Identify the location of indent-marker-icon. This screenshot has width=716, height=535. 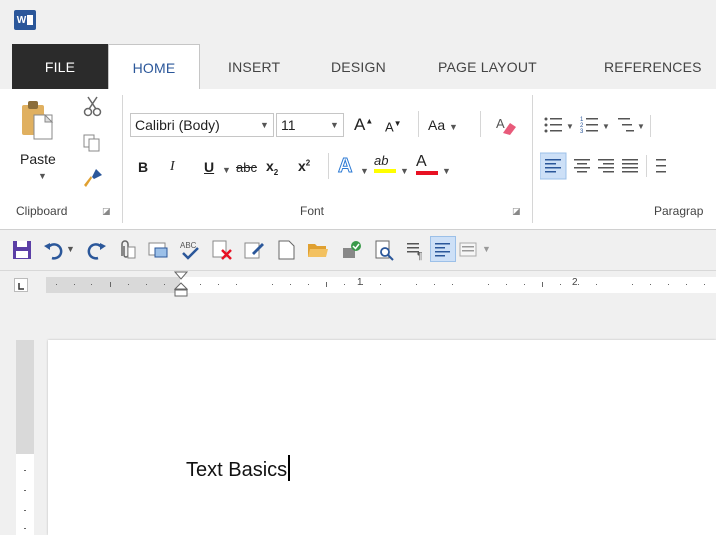
(181, 285).